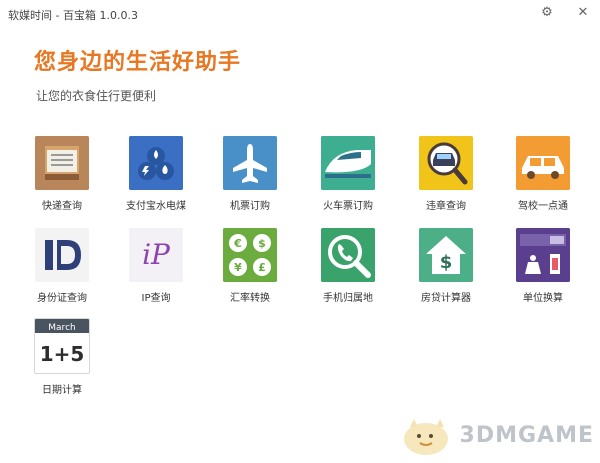 This screenshot has width=600, height=463. I want to click on package-icon, so click(62, 163).